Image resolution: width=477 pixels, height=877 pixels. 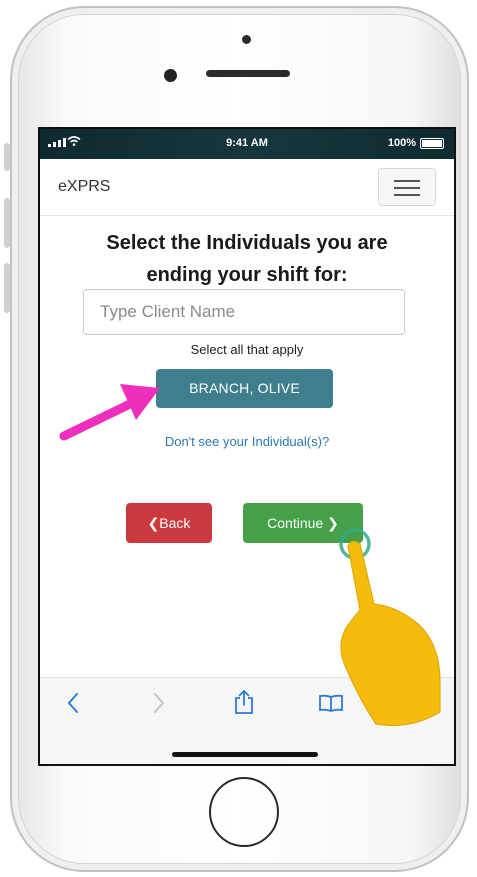 What do you see at coordinates (333, 523) in the screenshot?
I see `chevron-right-icon: ❯` at bounding box center [333, 523].